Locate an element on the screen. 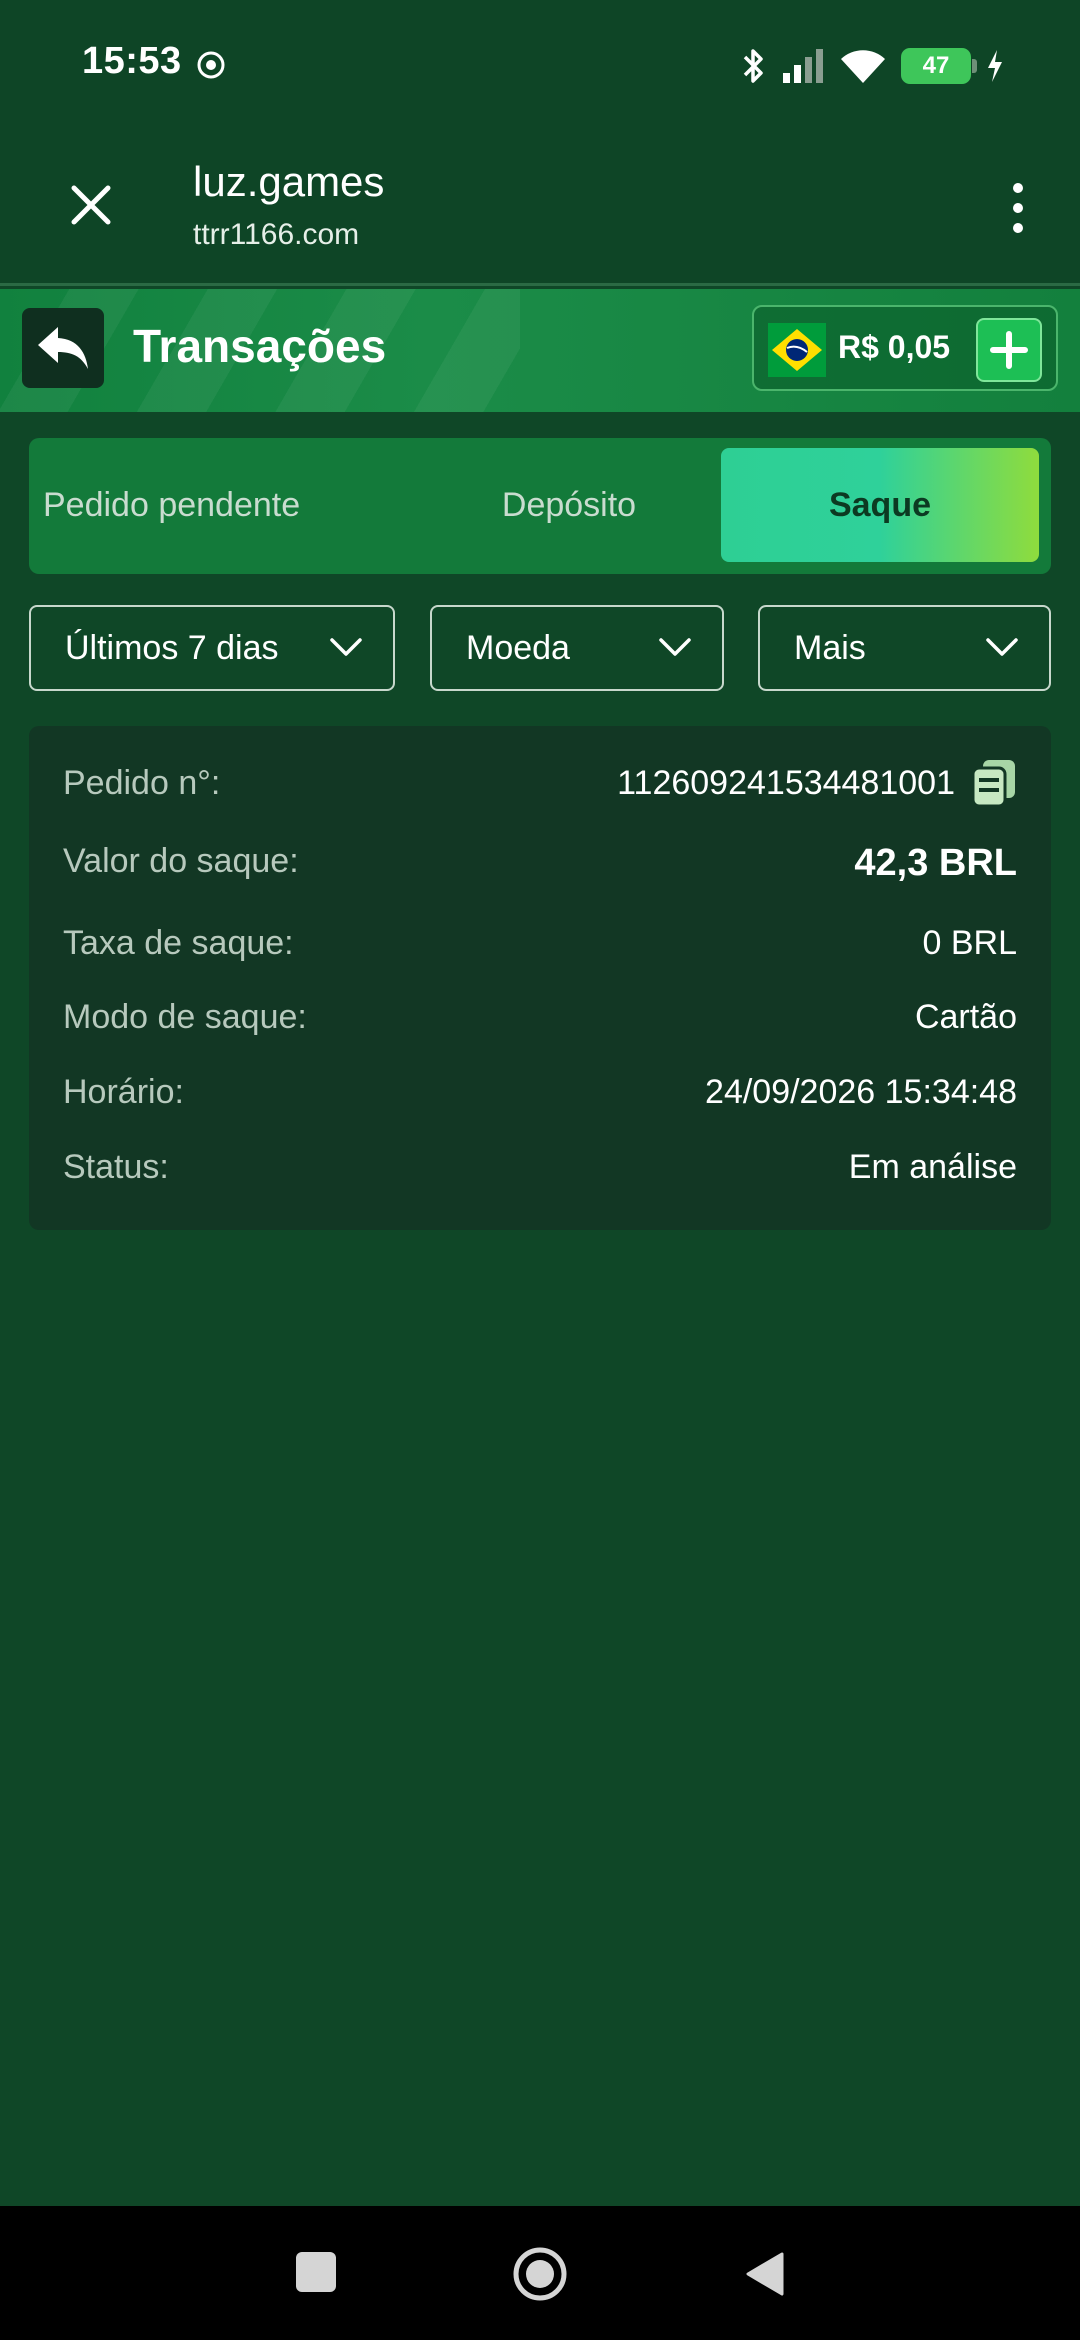 This screenshot has width=1080, height=2340. site-url: ttrr1166.com is located at coordinates (276, 234).